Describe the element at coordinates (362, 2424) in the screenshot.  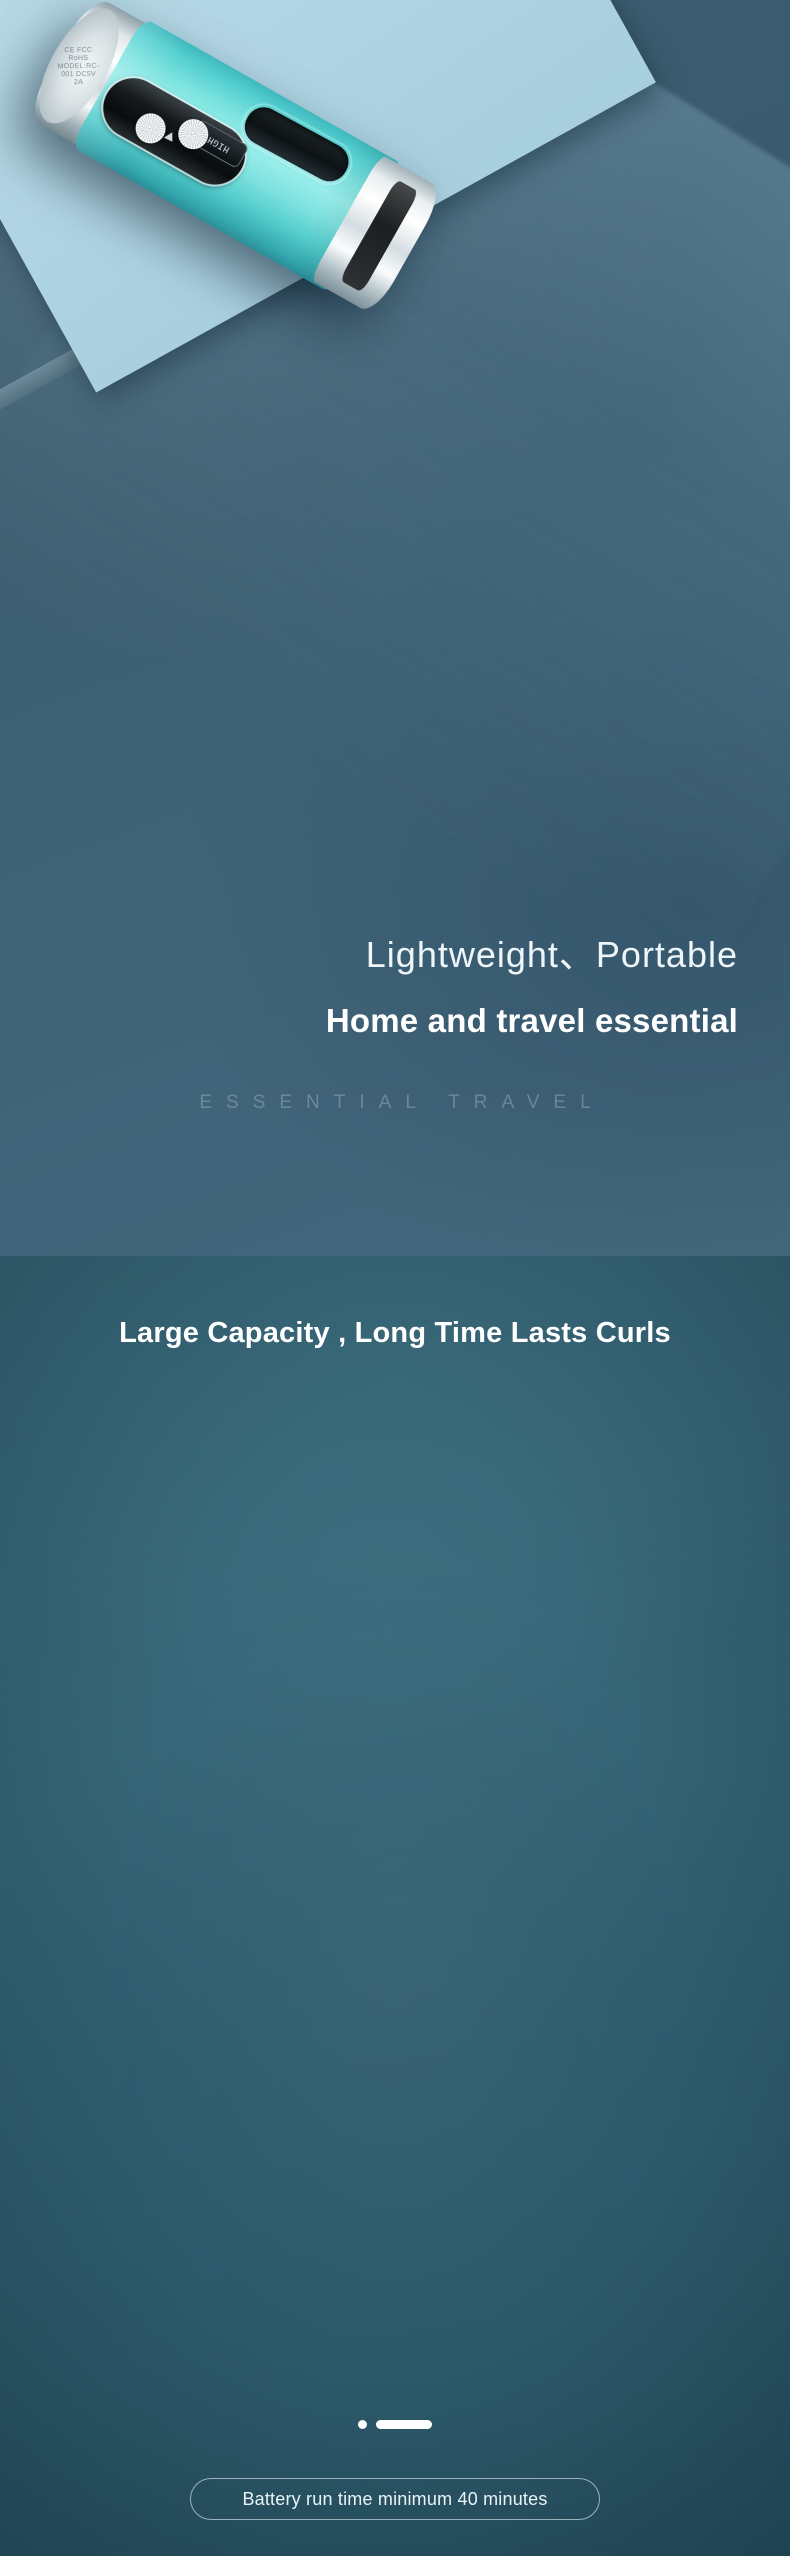
I see `divider-dot` at that location.